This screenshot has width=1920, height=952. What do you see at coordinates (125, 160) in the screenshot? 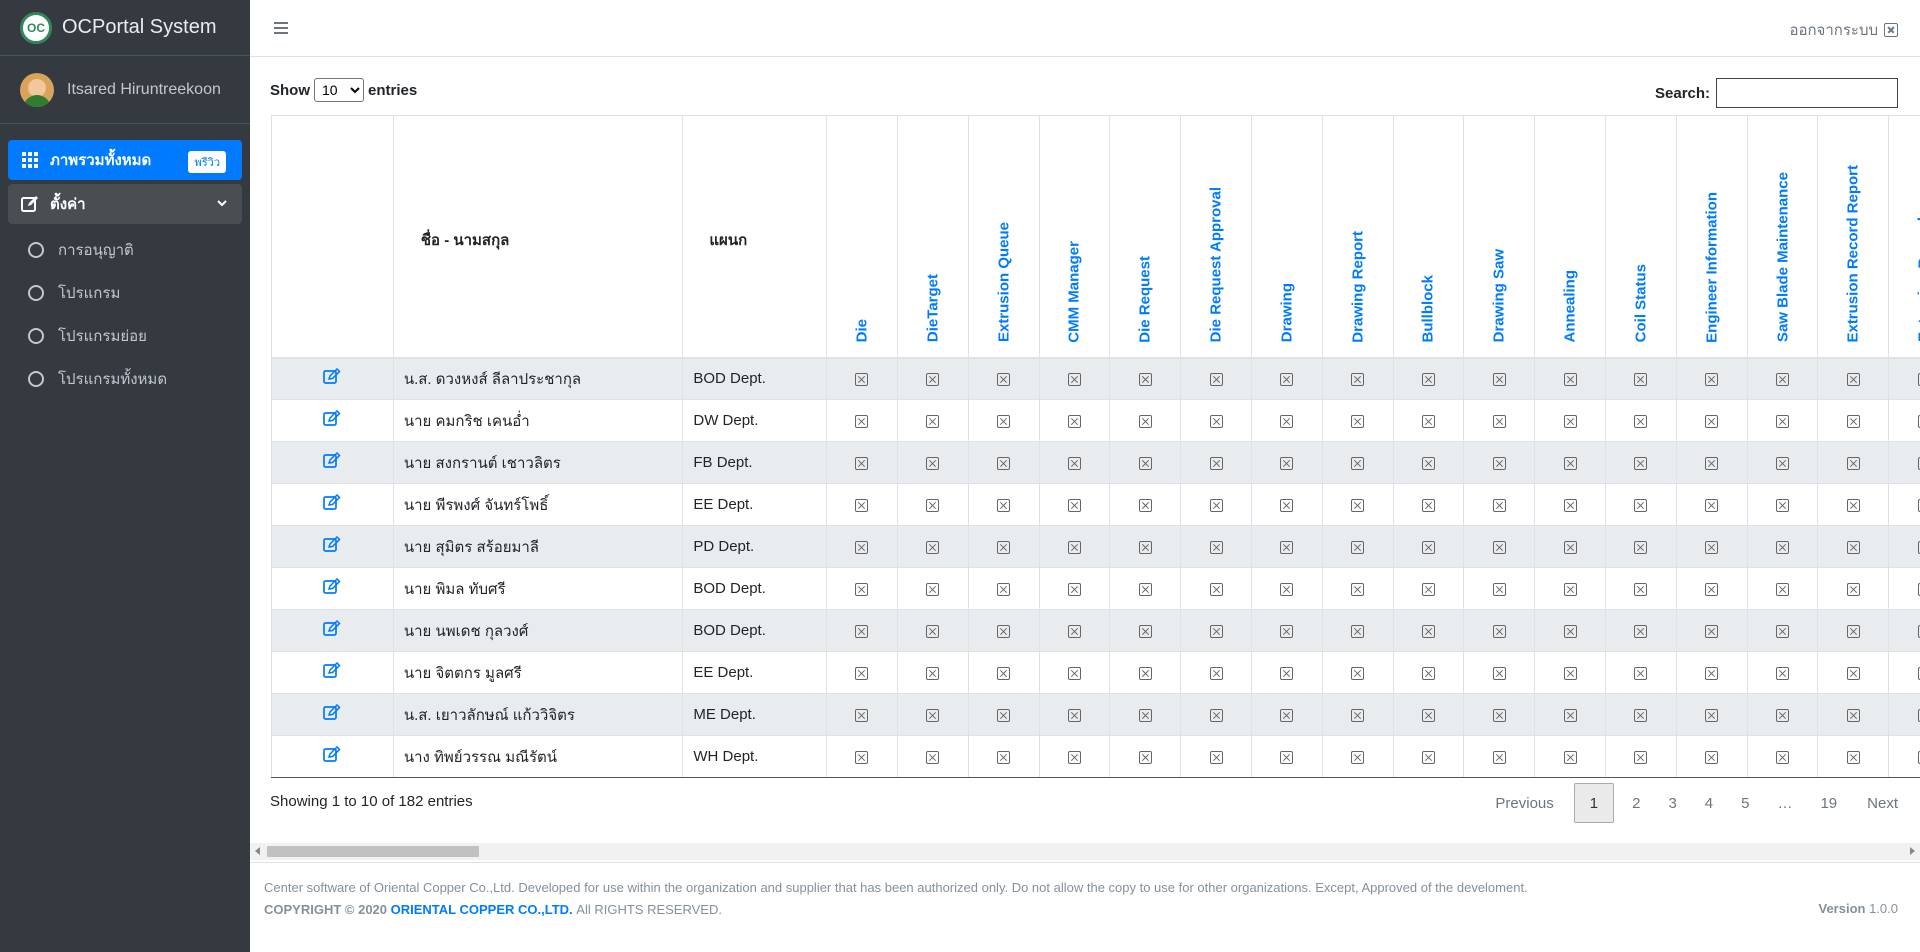
I see `sidebar-item-dashboard: ภาพรวมทั้งหมด พรีวิว` at bounding box center [125, 160].